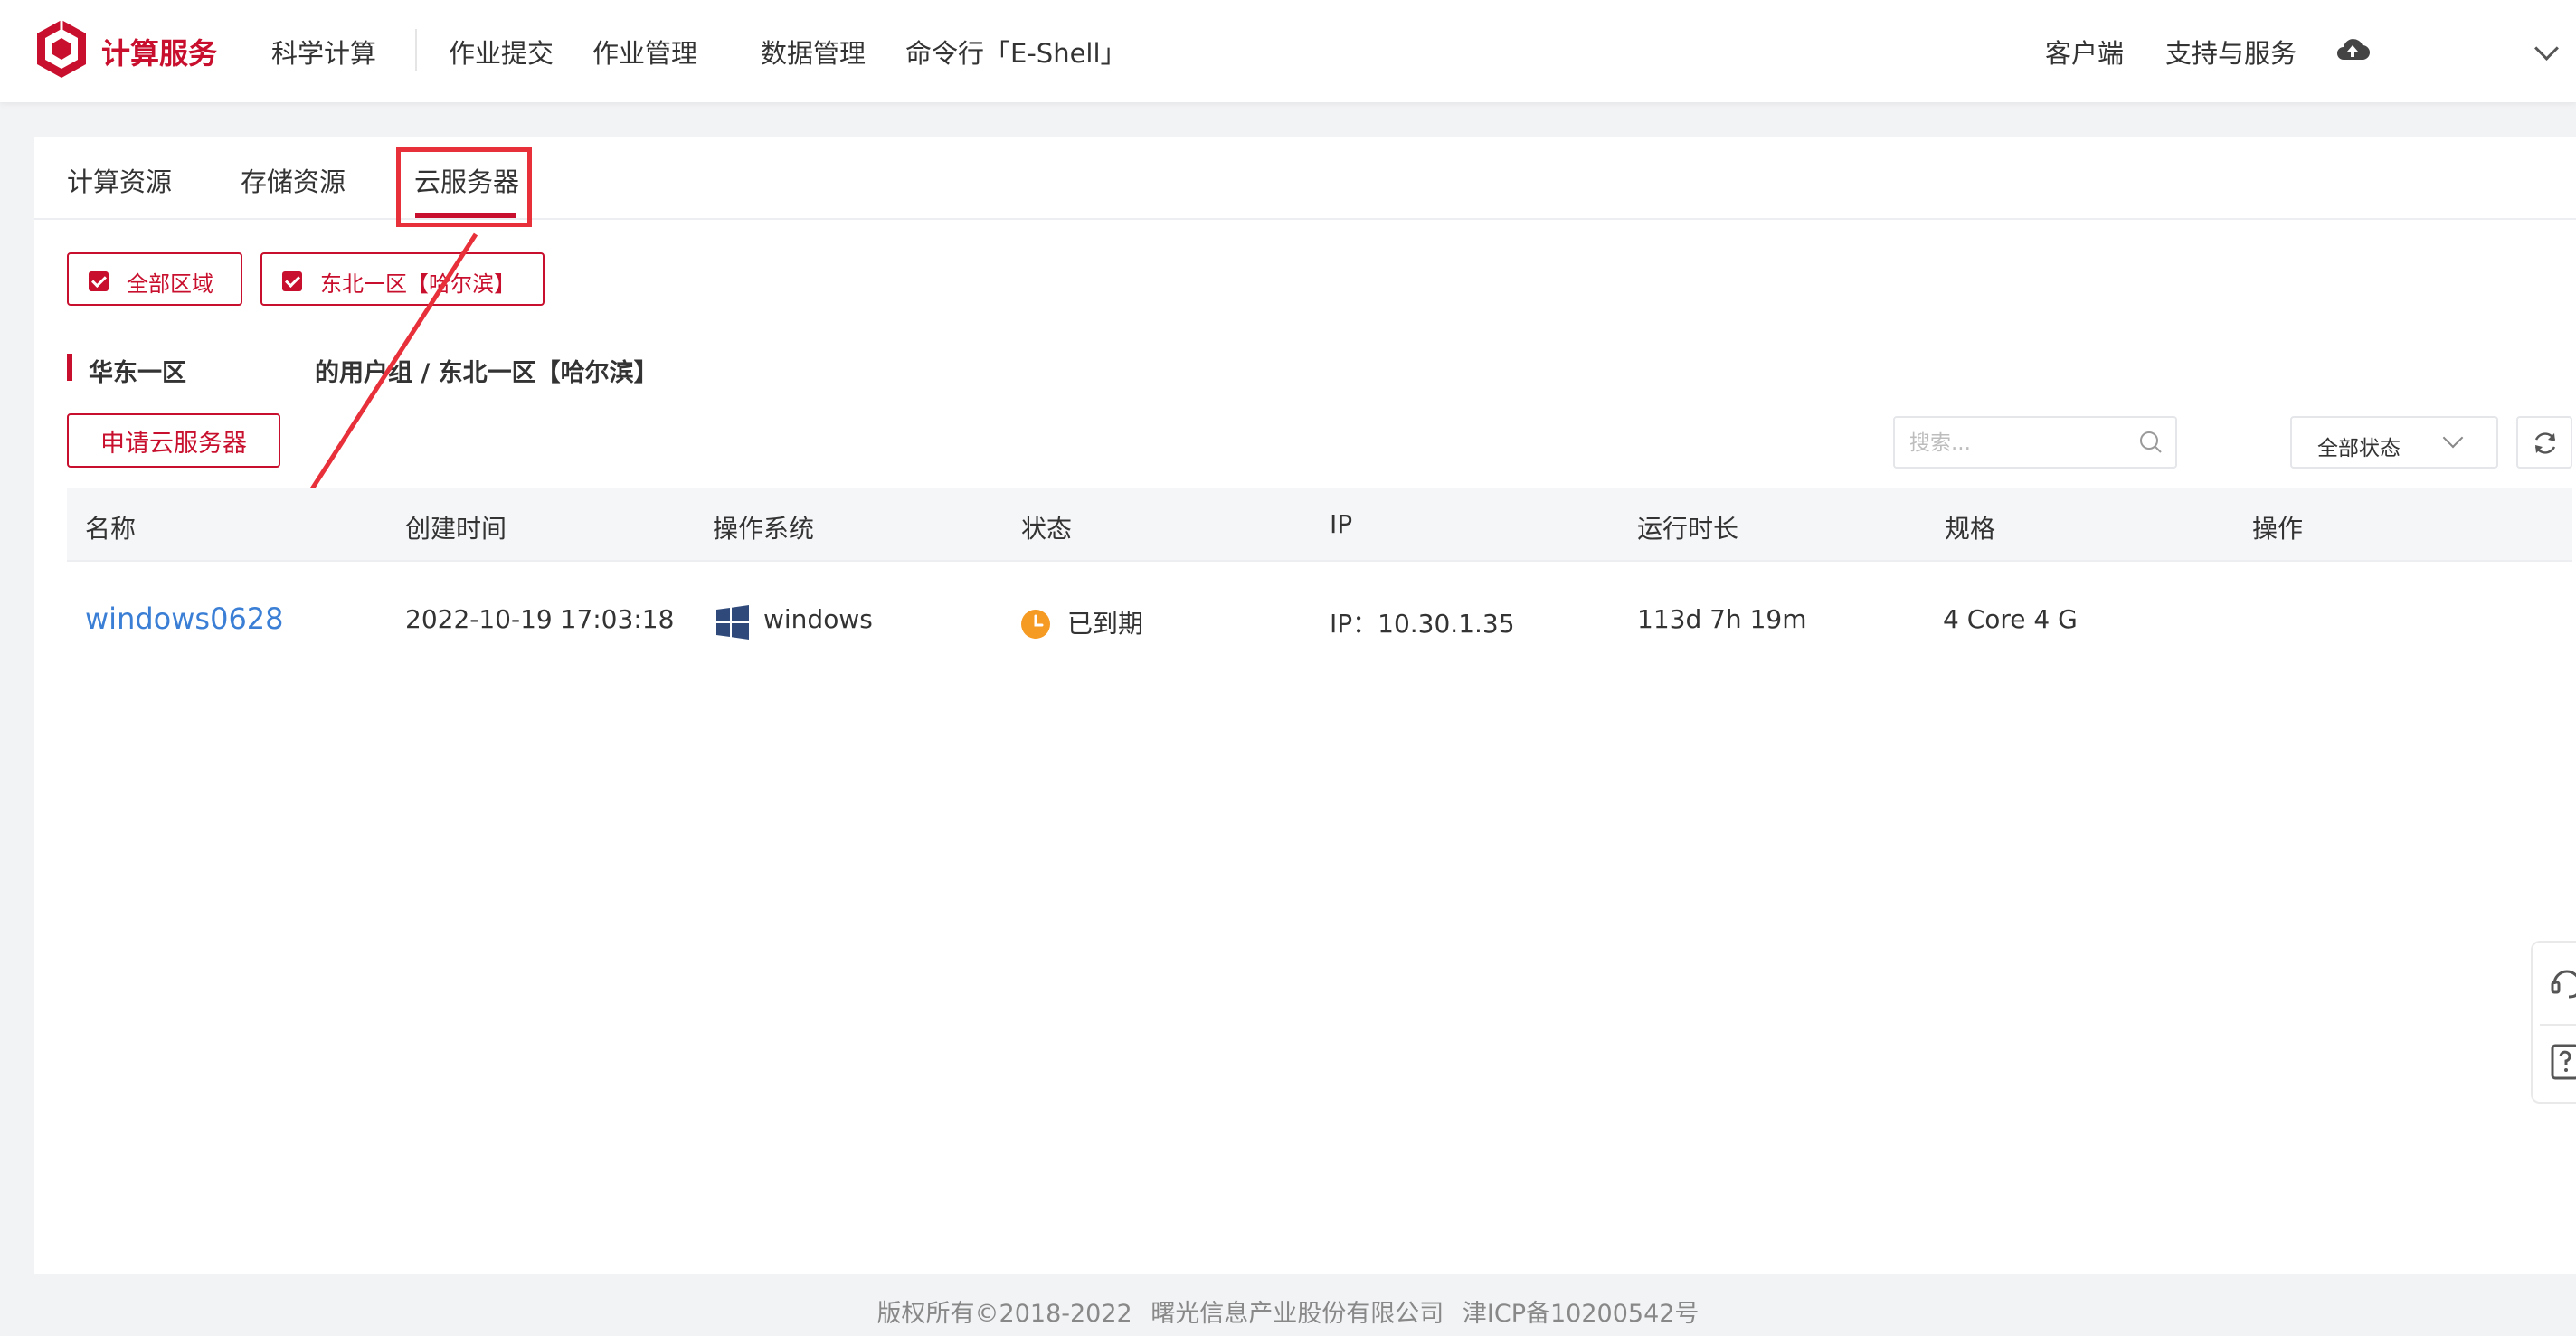 Image resolution: width=2576 pixels, height=1336 pixels. I want to click on cloud-upload-icon, so click(2352, 48).